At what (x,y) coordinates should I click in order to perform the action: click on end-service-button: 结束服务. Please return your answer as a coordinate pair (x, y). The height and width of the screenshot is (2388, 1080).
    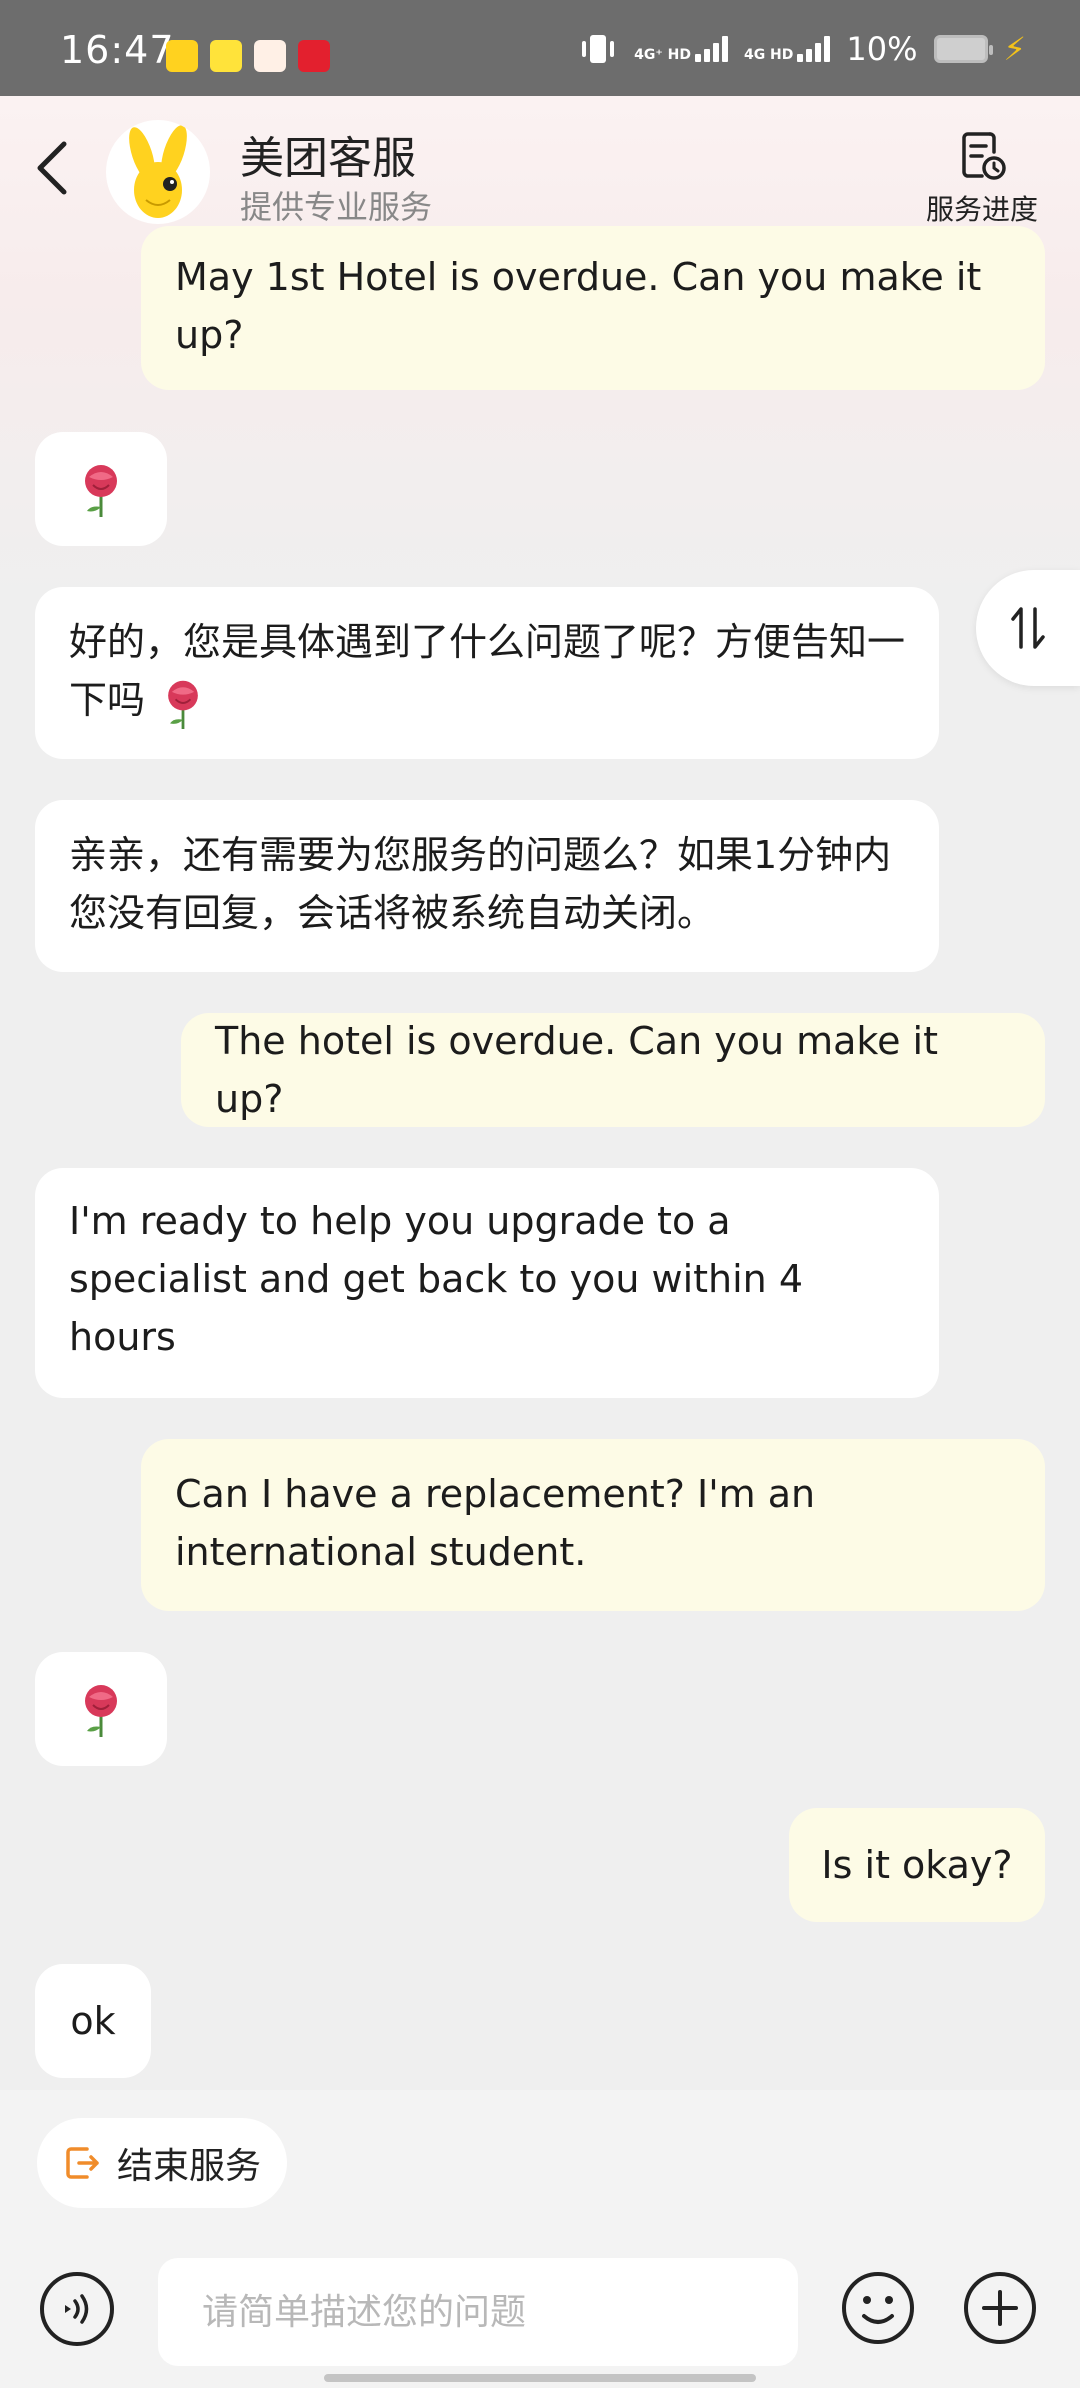
    Looking at the image, I should click on (162, 2163).